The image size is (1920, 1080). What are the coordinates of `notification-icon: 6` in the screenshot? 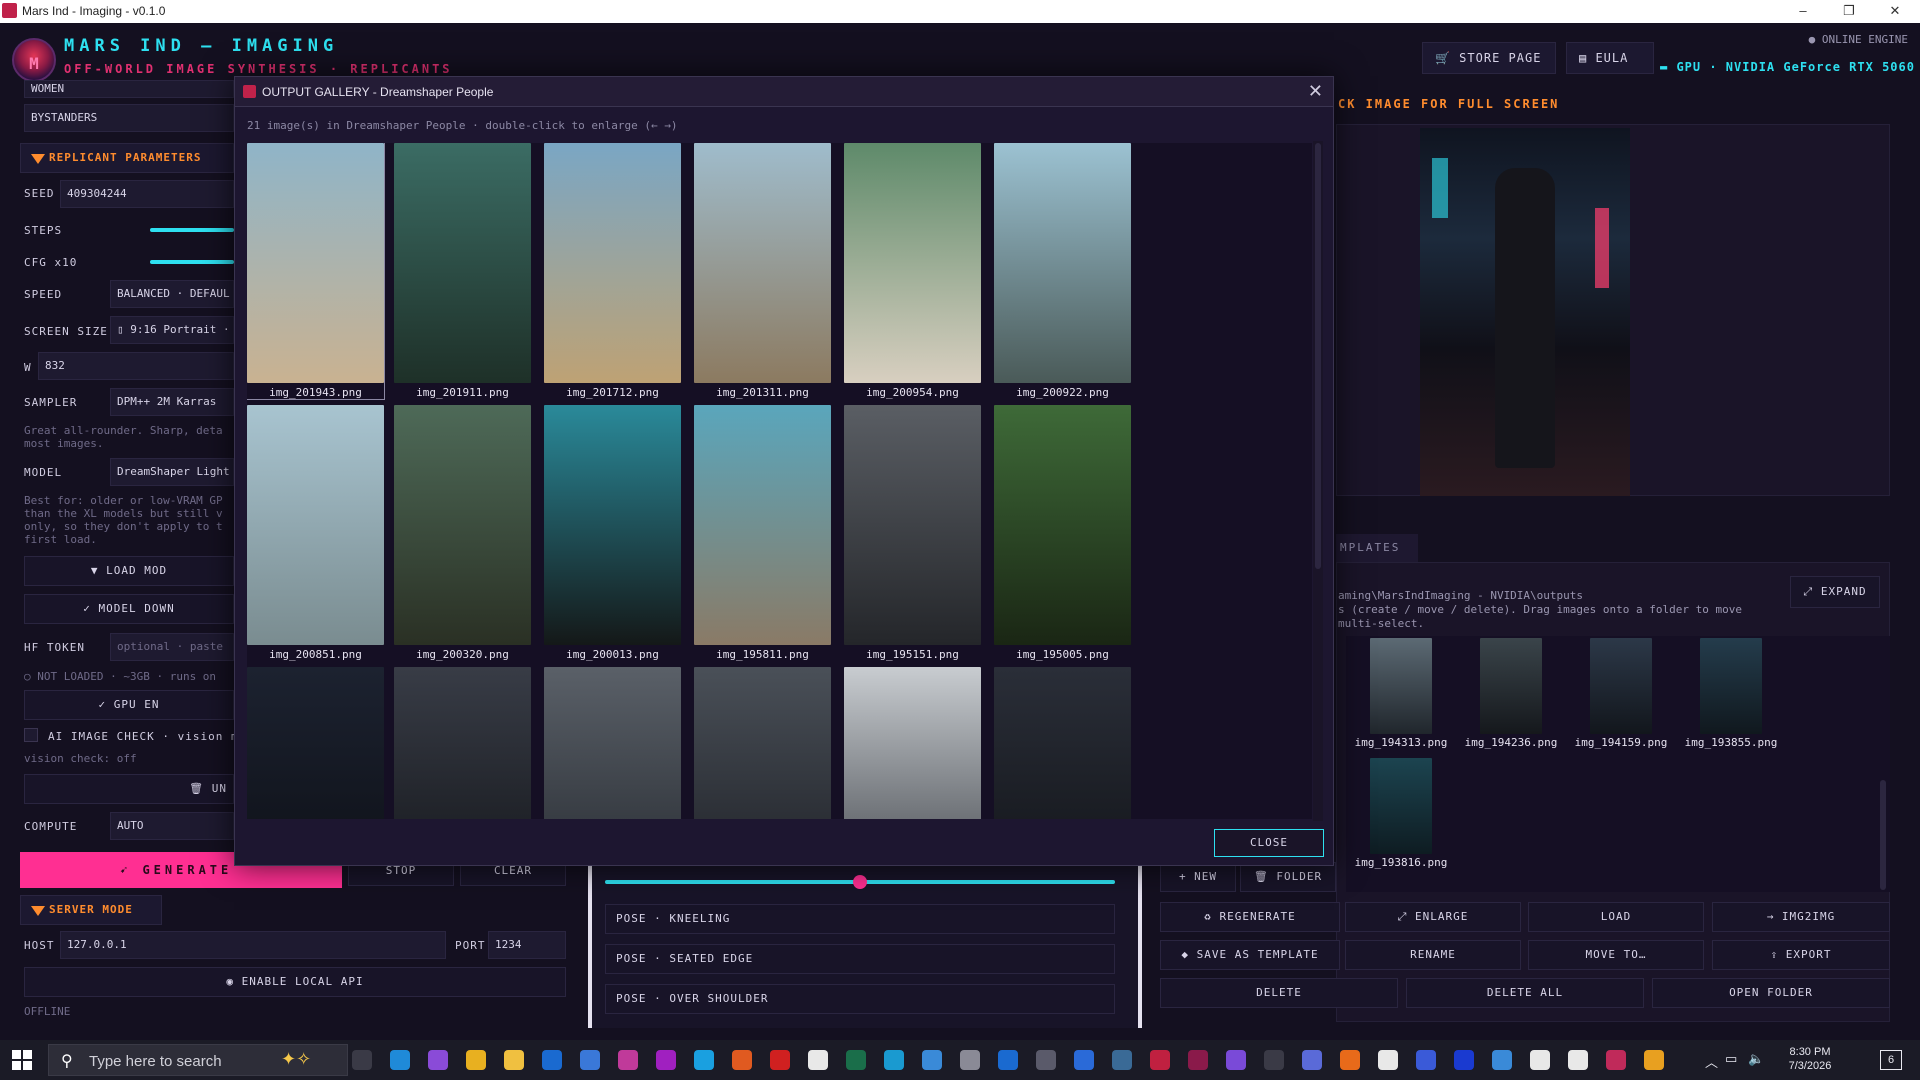 It's located at (1891, 1060).